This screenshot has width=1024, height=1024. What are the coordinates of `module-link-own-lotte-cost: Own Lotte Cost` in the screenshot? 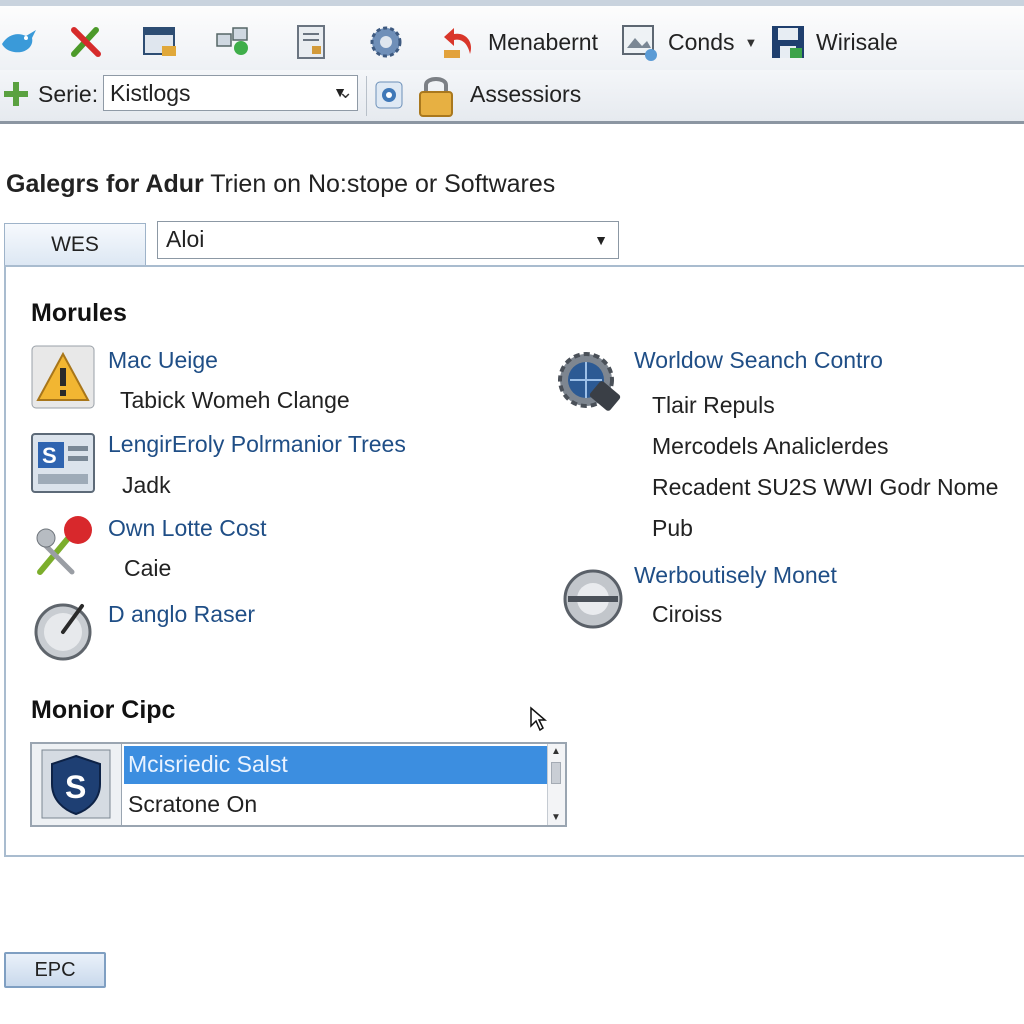 It's located at (187, 528).